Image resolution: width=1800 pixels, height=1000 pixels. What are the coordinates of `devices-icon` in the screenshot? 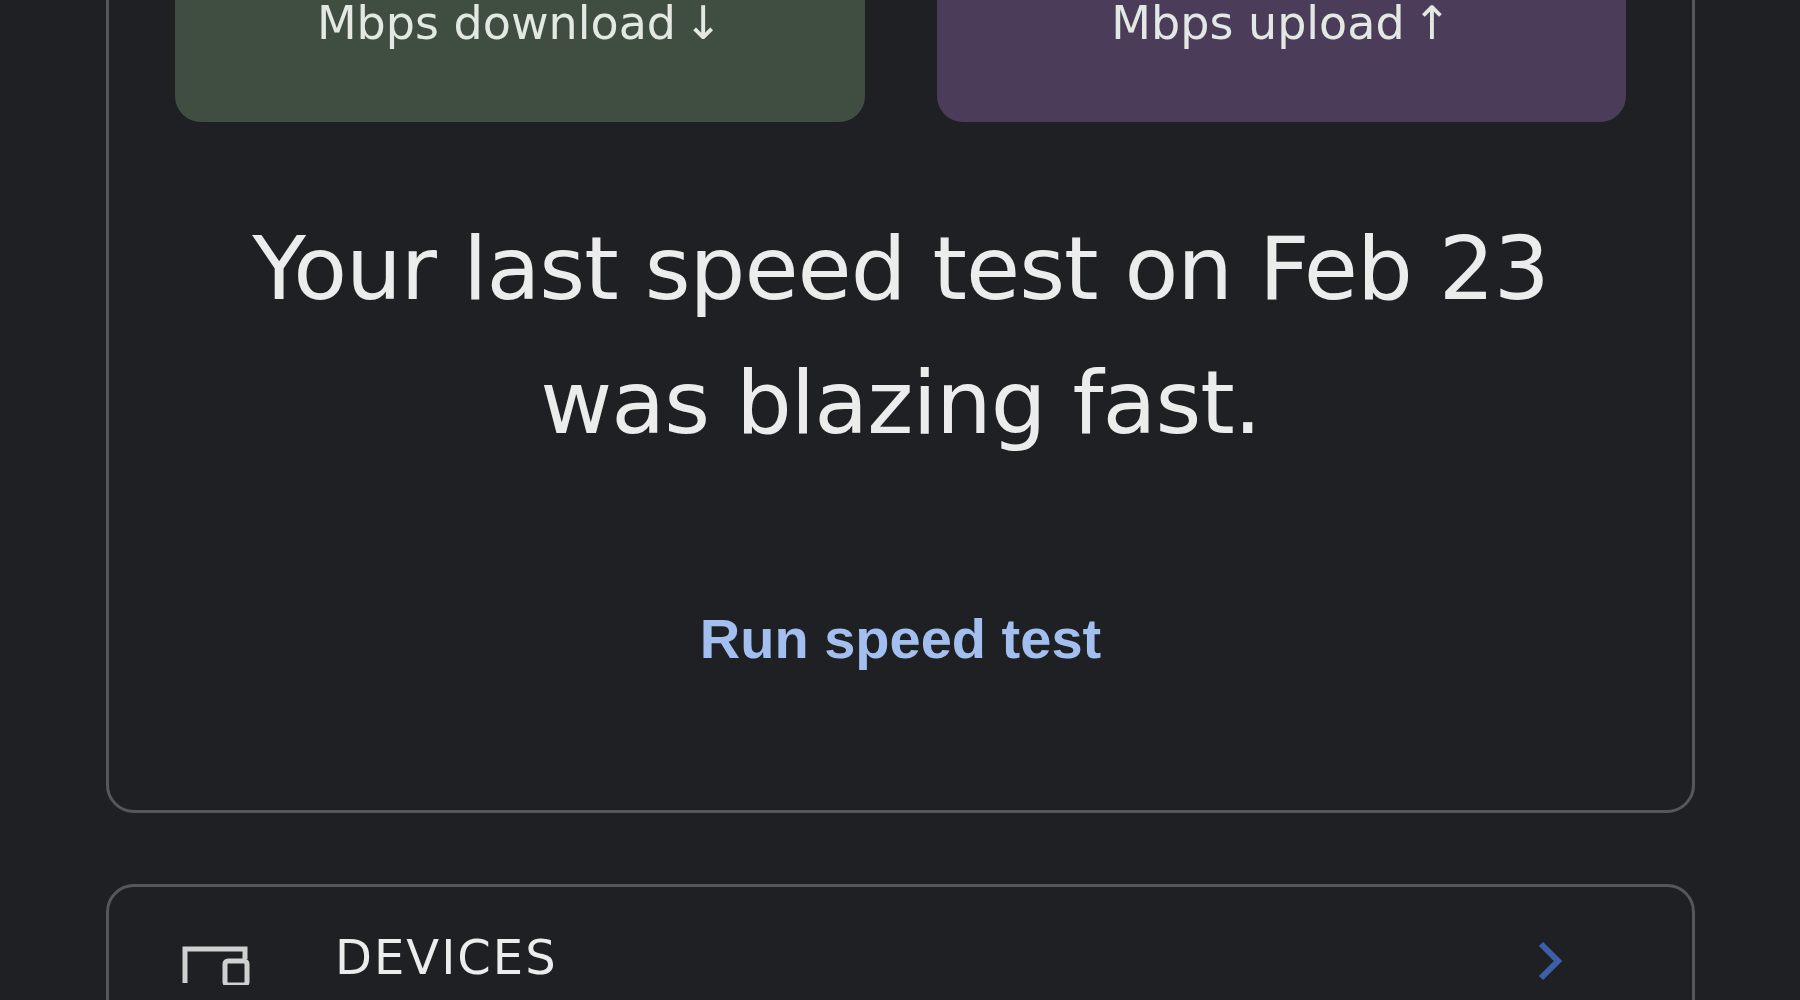 It's located at (217, 965).